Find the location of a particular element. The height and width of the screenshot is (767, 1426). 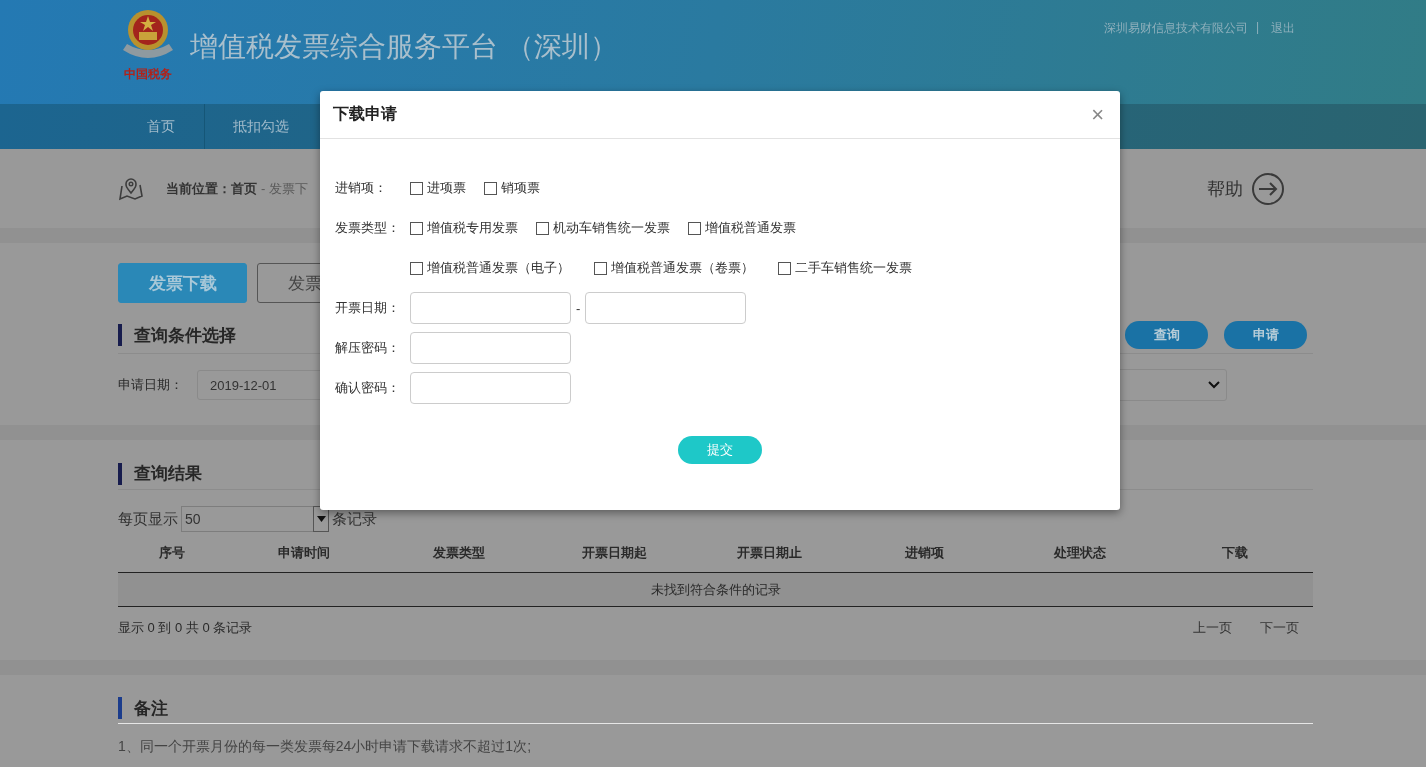

field-label: 开票日期： is located at coordinates (368, 308).